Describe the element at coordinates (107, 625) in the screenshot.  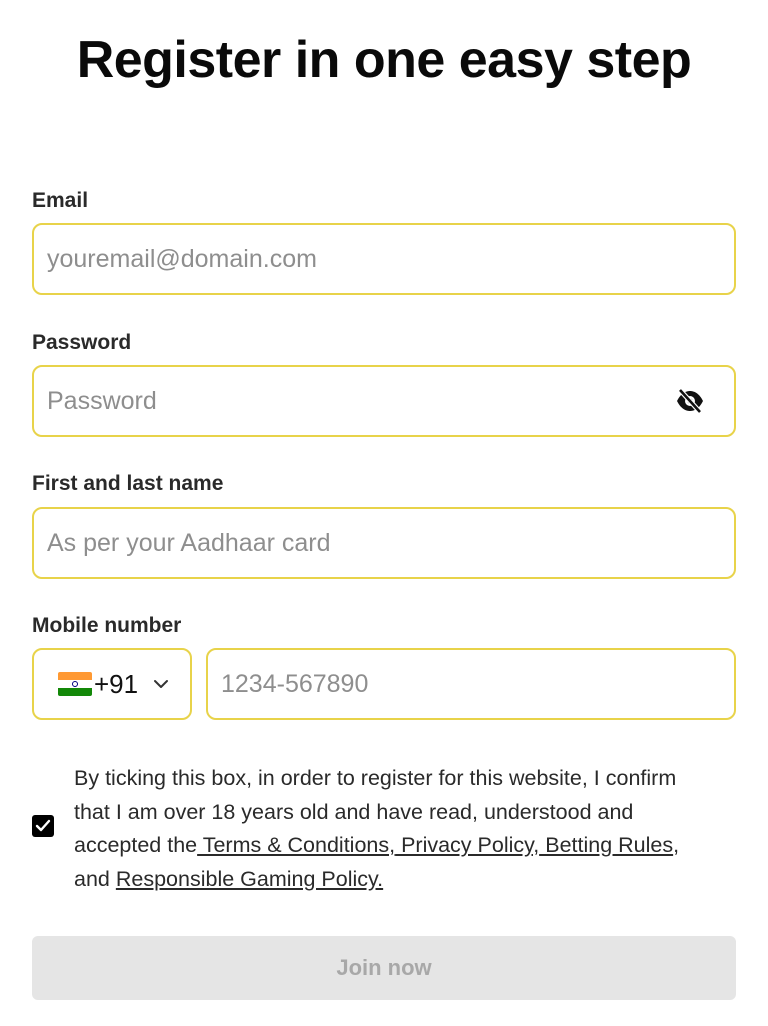
I see `mobile-label: Mobile number` at that location.